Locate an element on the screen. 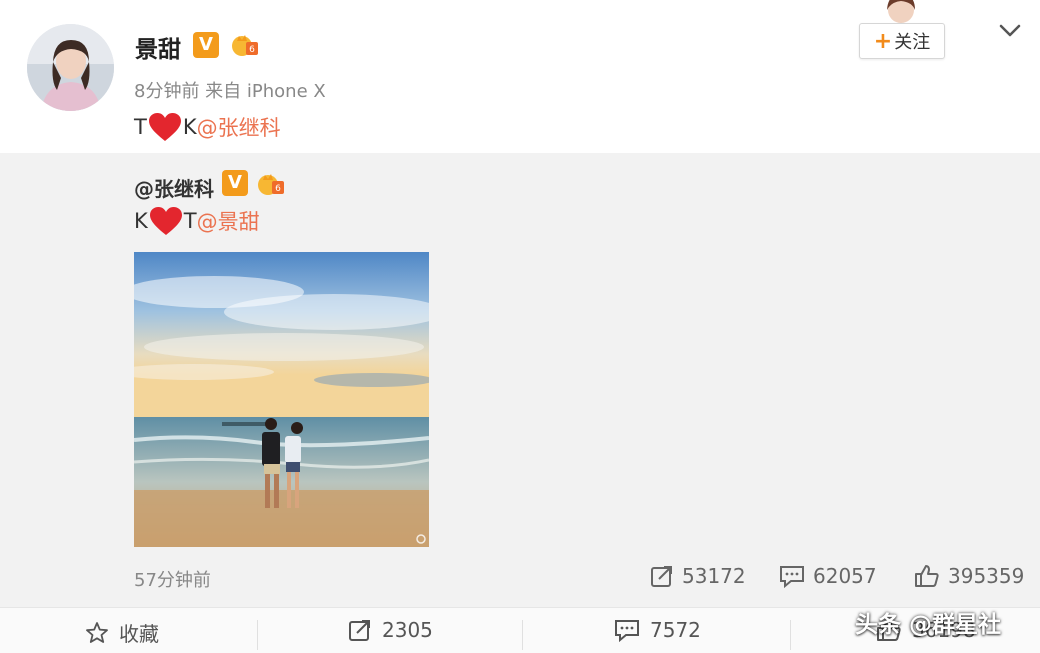 This screenshot has width=1040, height=653. author-avatar is located at coordinates (70, 67).